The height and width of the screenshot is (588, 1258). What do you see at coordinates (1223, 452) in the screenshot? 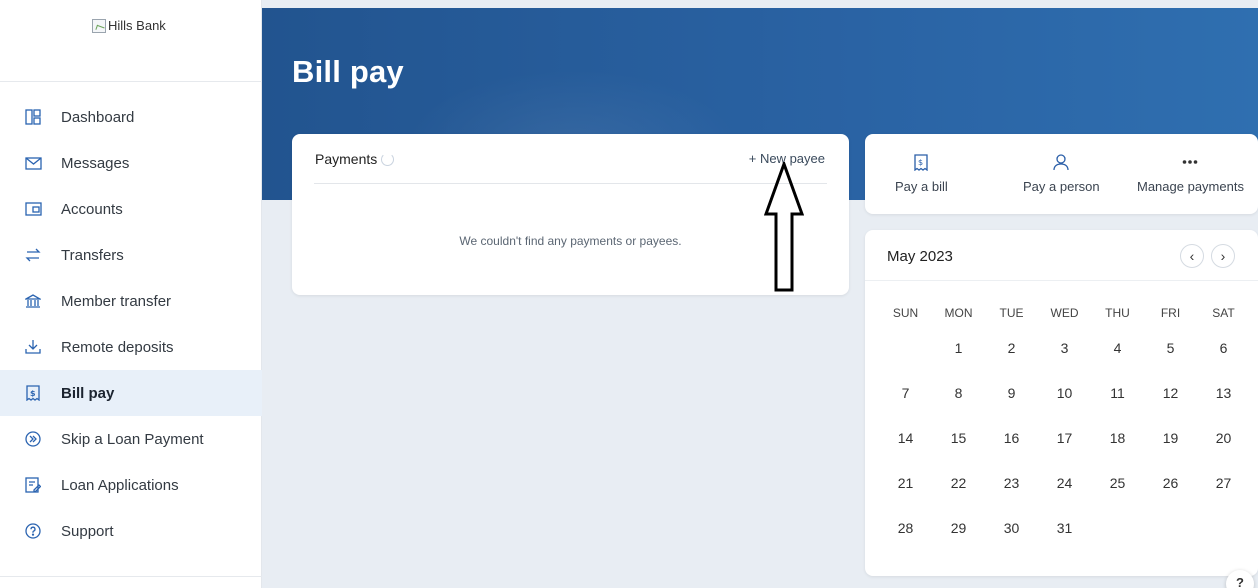
I see `calendar-day: 20` at bounding box center [1223, 452].